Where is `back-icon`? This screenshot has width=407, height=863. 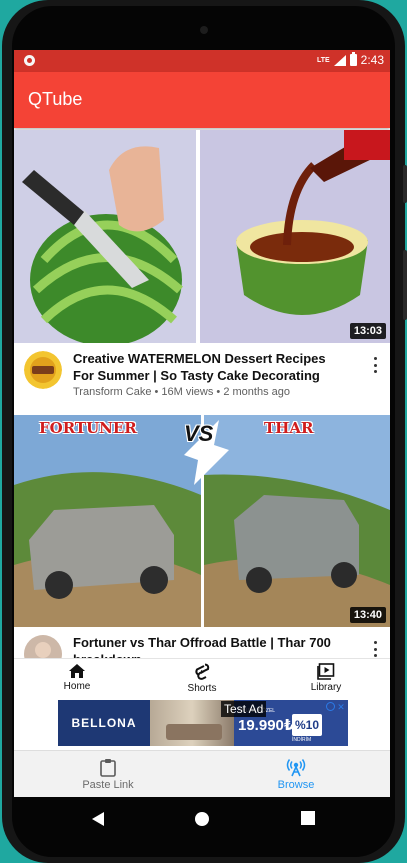 back-icon is located at coordinates (98, 819).